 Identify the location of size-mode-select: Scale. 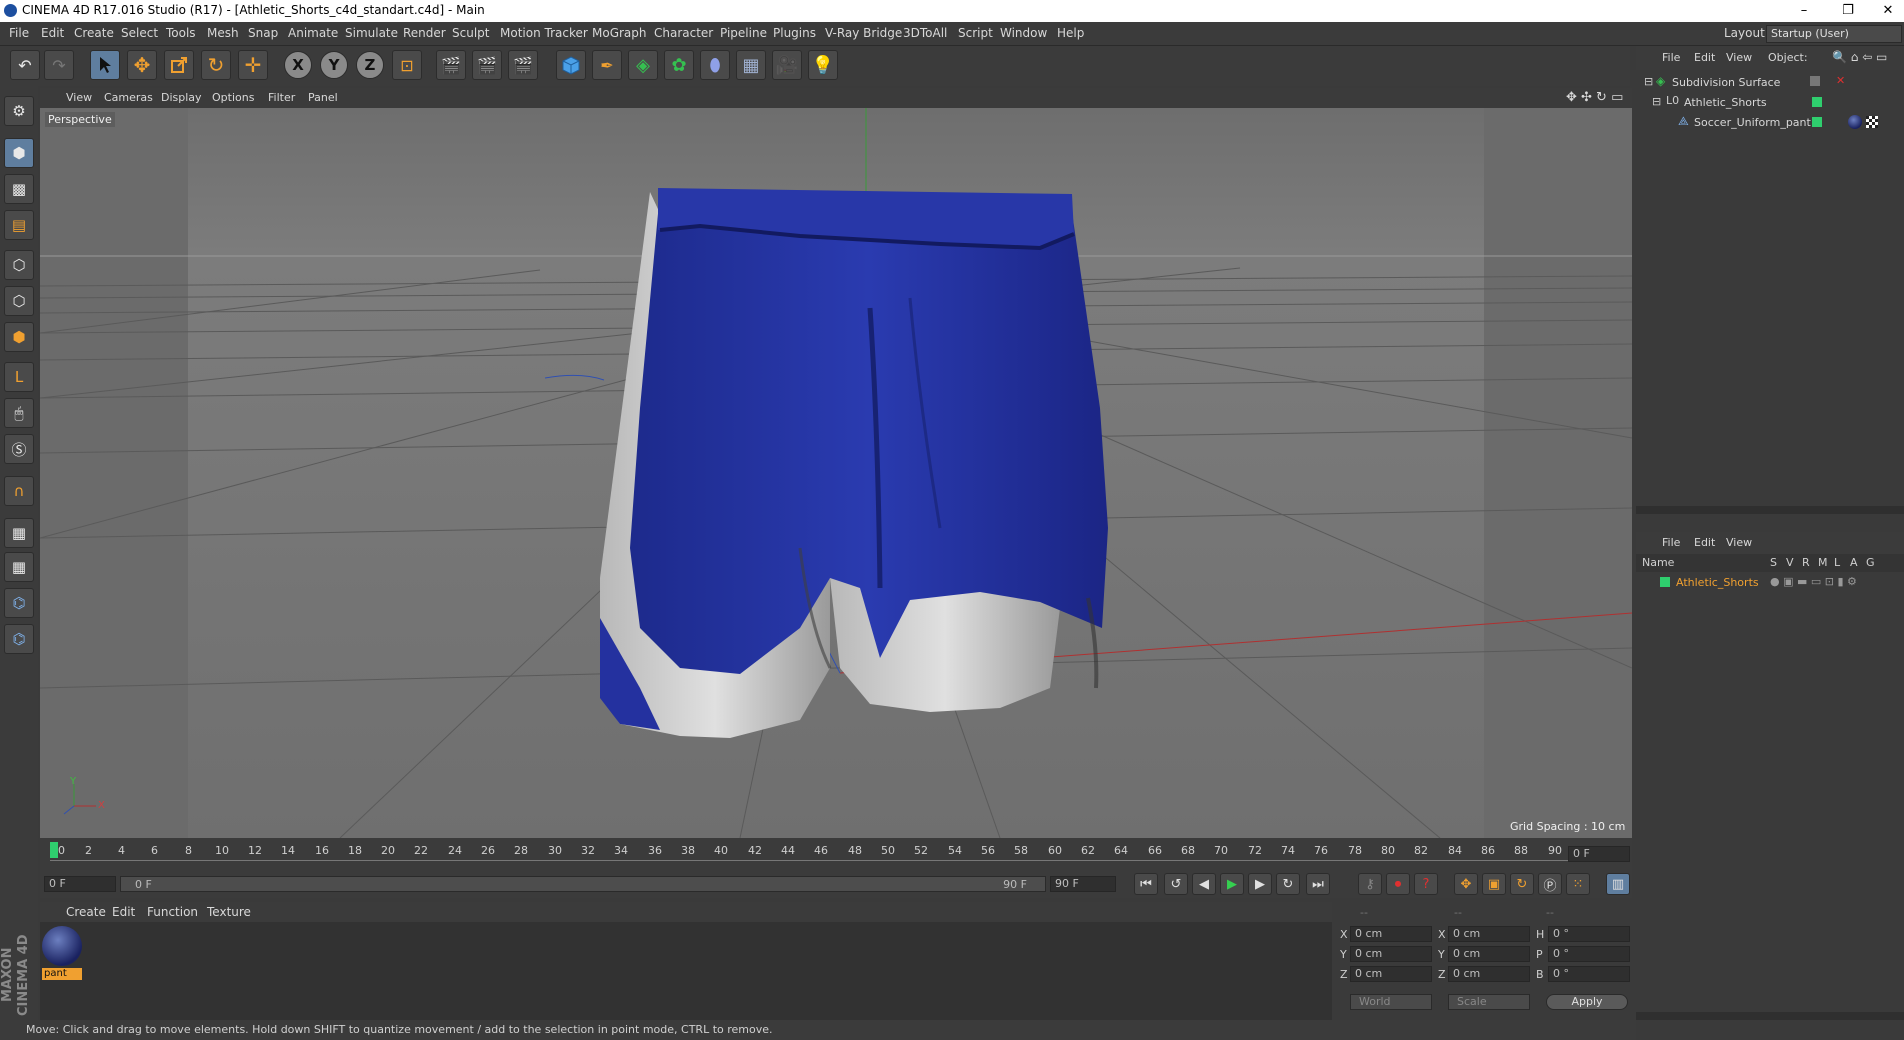
(1489, 1002).